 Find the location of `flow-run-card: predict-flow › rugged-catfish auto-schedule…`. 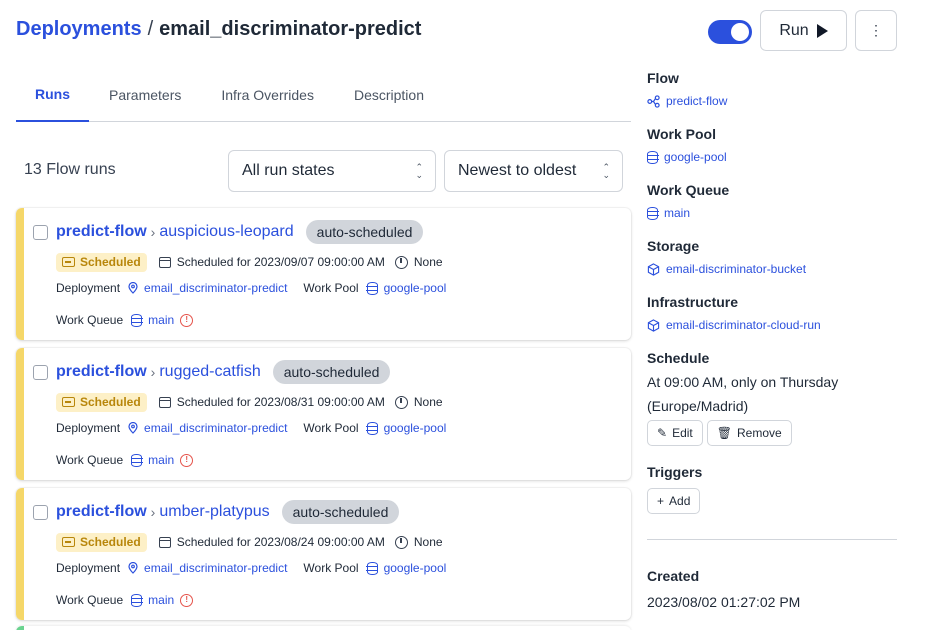

flow-run-card: predict-flow › rugged-catfish auto-schedule… is located at coordinates (323, 414).